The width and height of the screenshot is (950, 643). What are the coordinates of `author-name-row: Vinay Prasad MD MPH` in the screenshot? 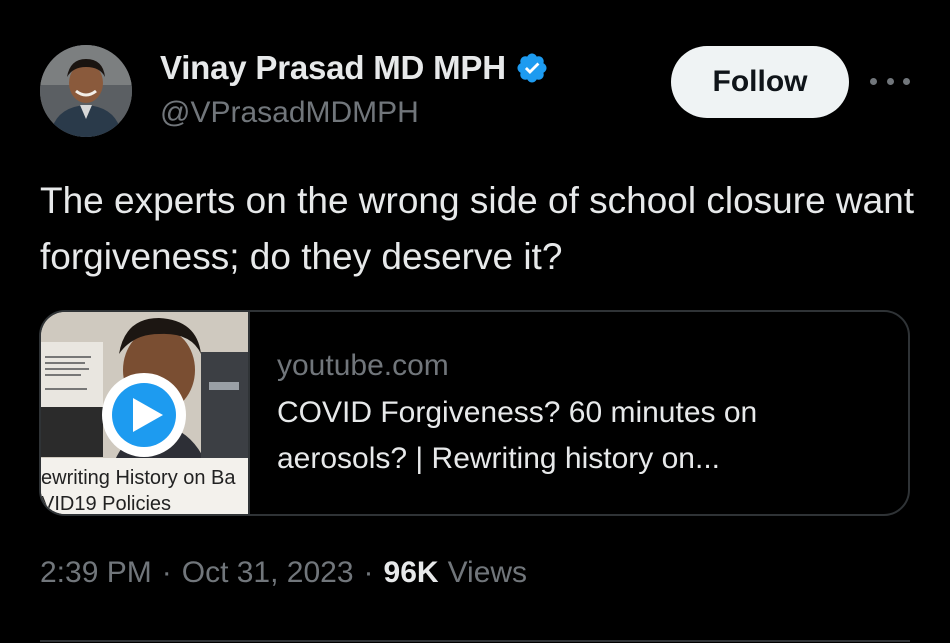 It's located at (354, 68).